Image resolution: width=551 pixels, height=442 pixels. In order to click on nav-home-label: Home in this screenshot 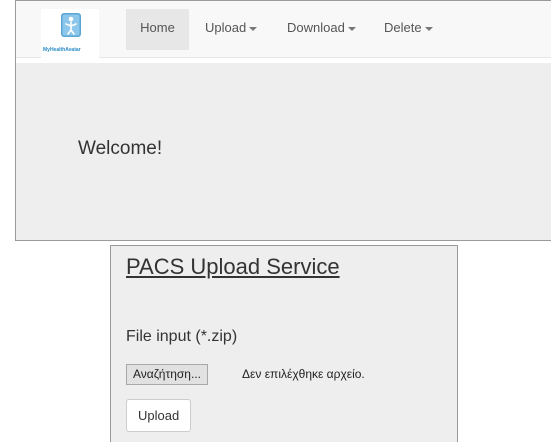, I will do `click(157, 27)`.